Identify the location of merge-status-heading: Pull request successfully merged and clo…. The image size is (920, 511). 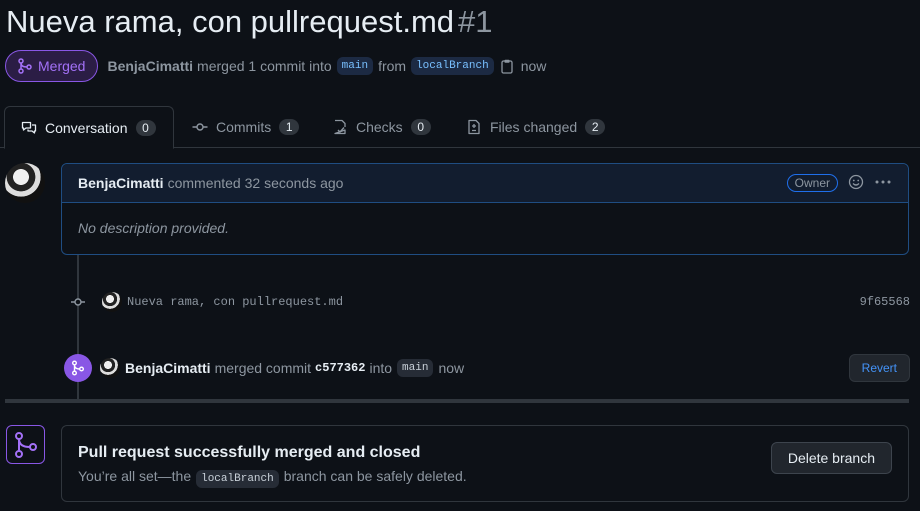
(249, 452).